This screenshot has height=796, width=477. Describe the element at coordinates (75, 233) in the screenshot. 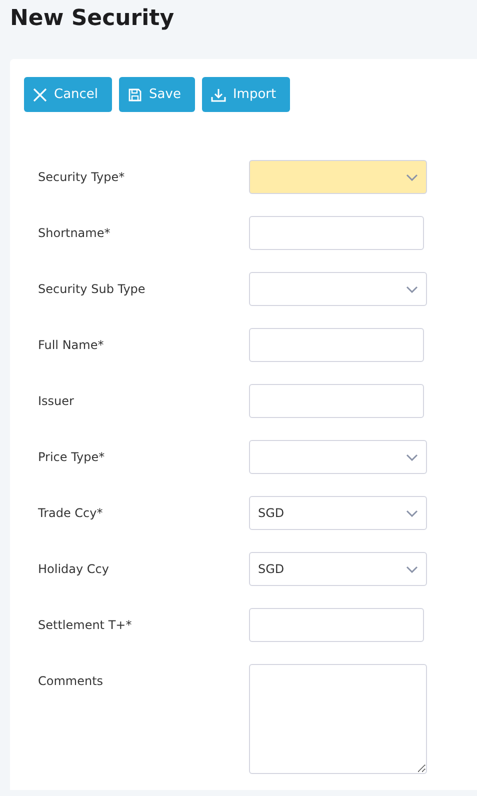

I see `field-label: Shortname*` at that location.